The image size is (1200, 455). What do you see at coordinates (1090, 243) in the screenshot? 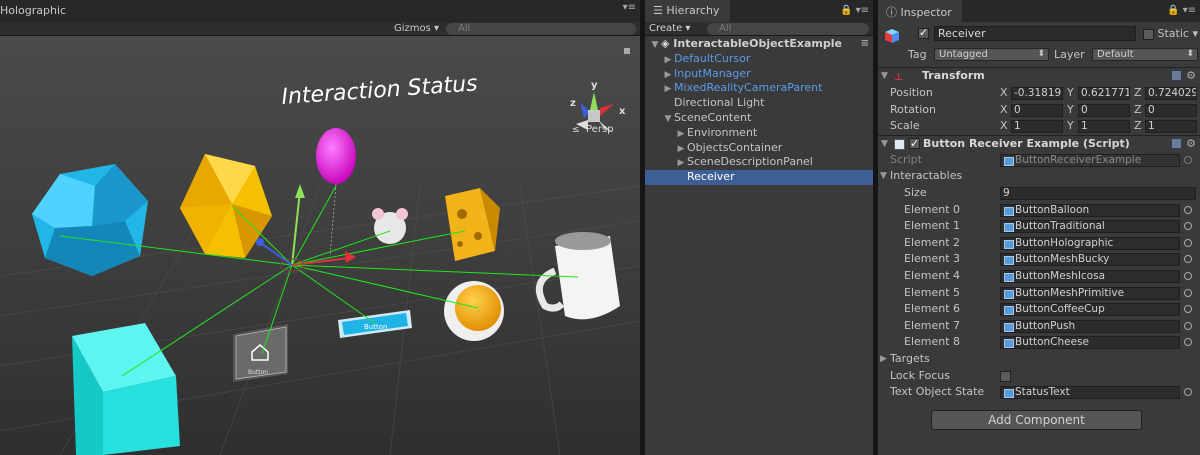
I see `element-object-field: ButtonHolographic` at bounding box center [1090, 243].